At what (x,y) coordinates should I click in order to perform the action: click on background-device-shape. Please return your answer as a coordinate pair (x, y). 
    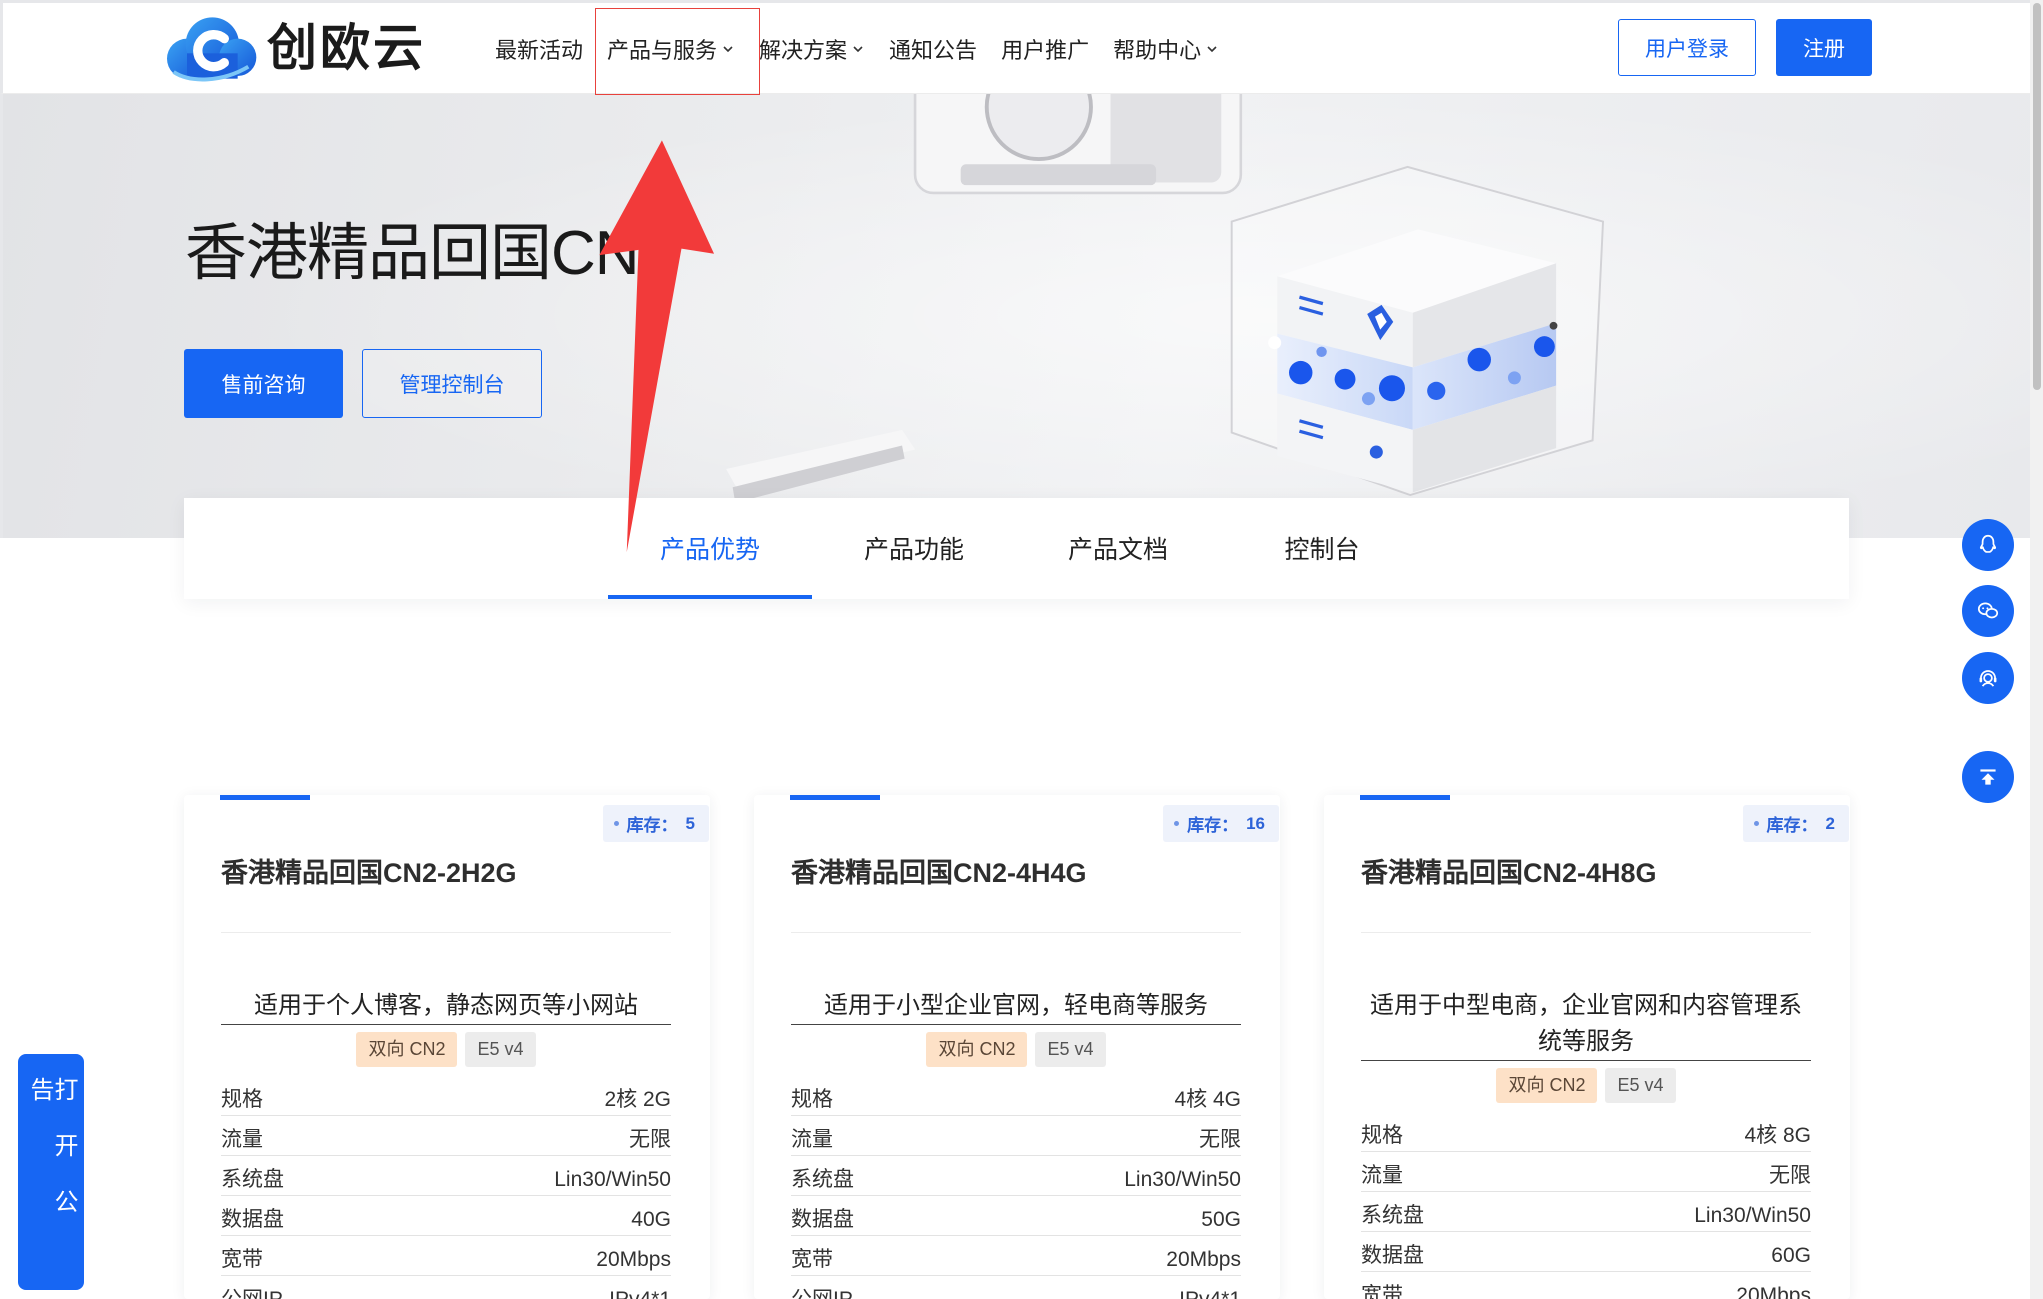
    Looking at the image, I should click on (1078, 144).